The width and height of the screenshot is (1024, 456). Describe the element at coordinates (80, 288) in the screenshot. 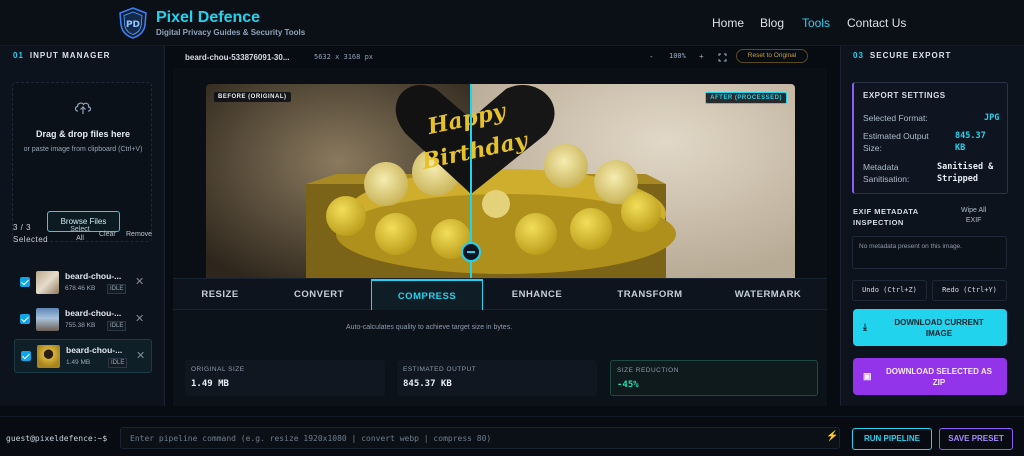

I see `file-size: 678.46 KB` at that location.